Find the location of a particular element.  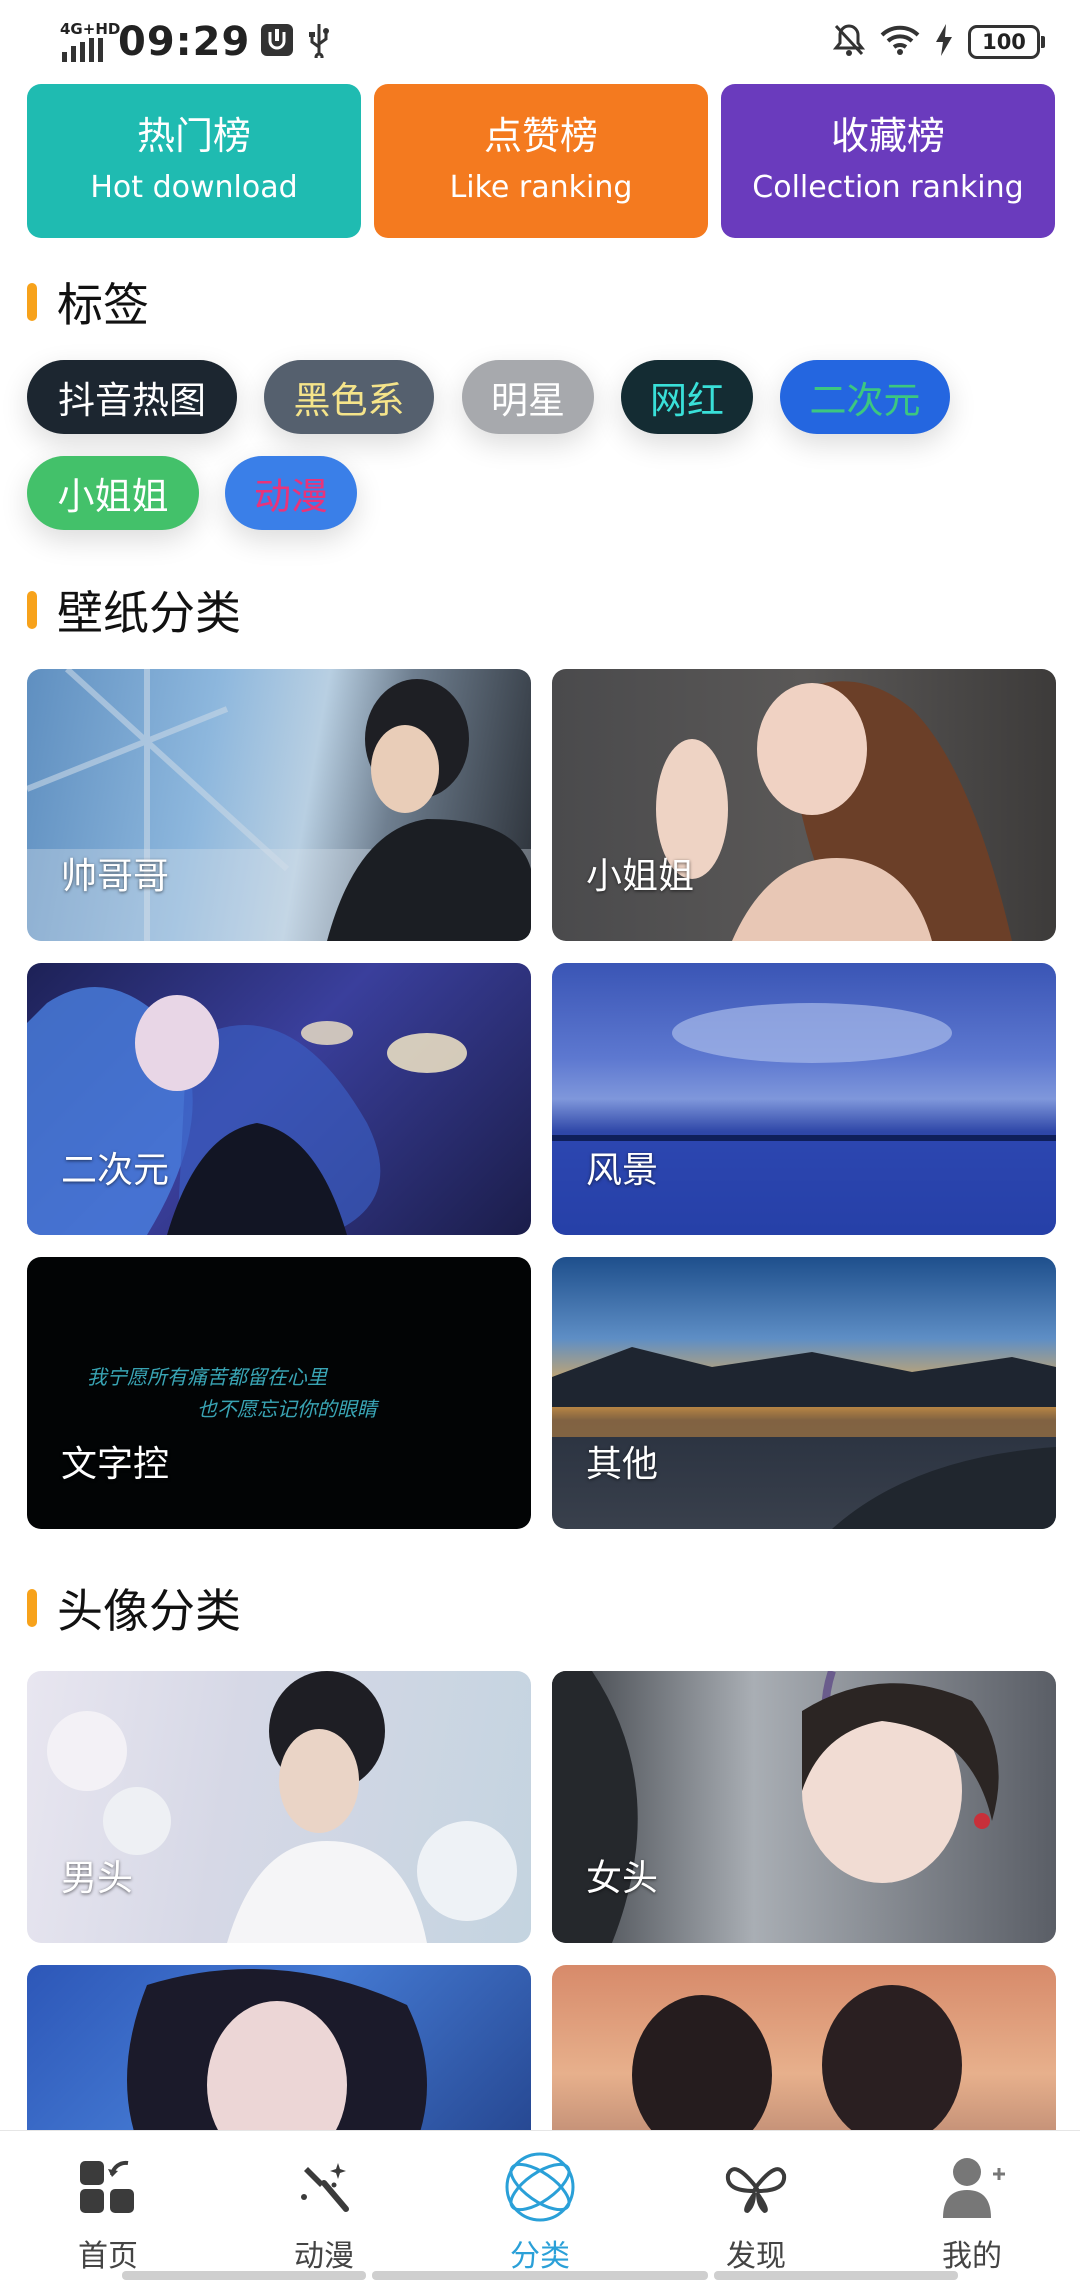

silent-bell-icon is located at coordinates (849, 42).